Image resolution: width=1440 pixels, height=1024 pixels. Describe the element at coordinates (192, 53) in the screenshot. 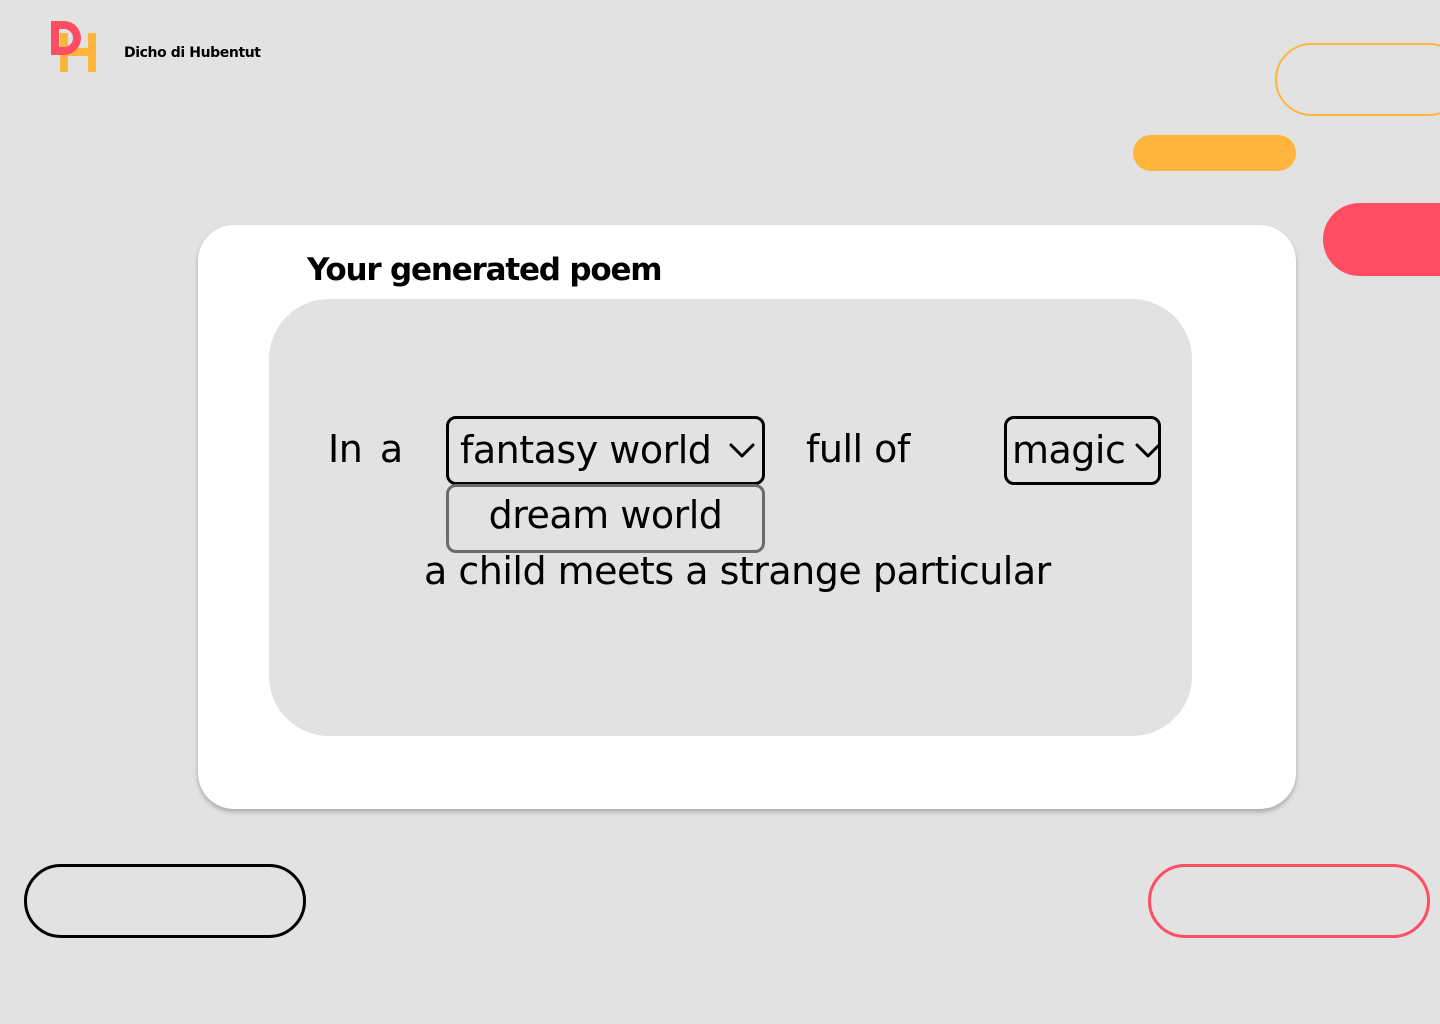

I see `brand-name: Dicho di Hubentut` at that location.